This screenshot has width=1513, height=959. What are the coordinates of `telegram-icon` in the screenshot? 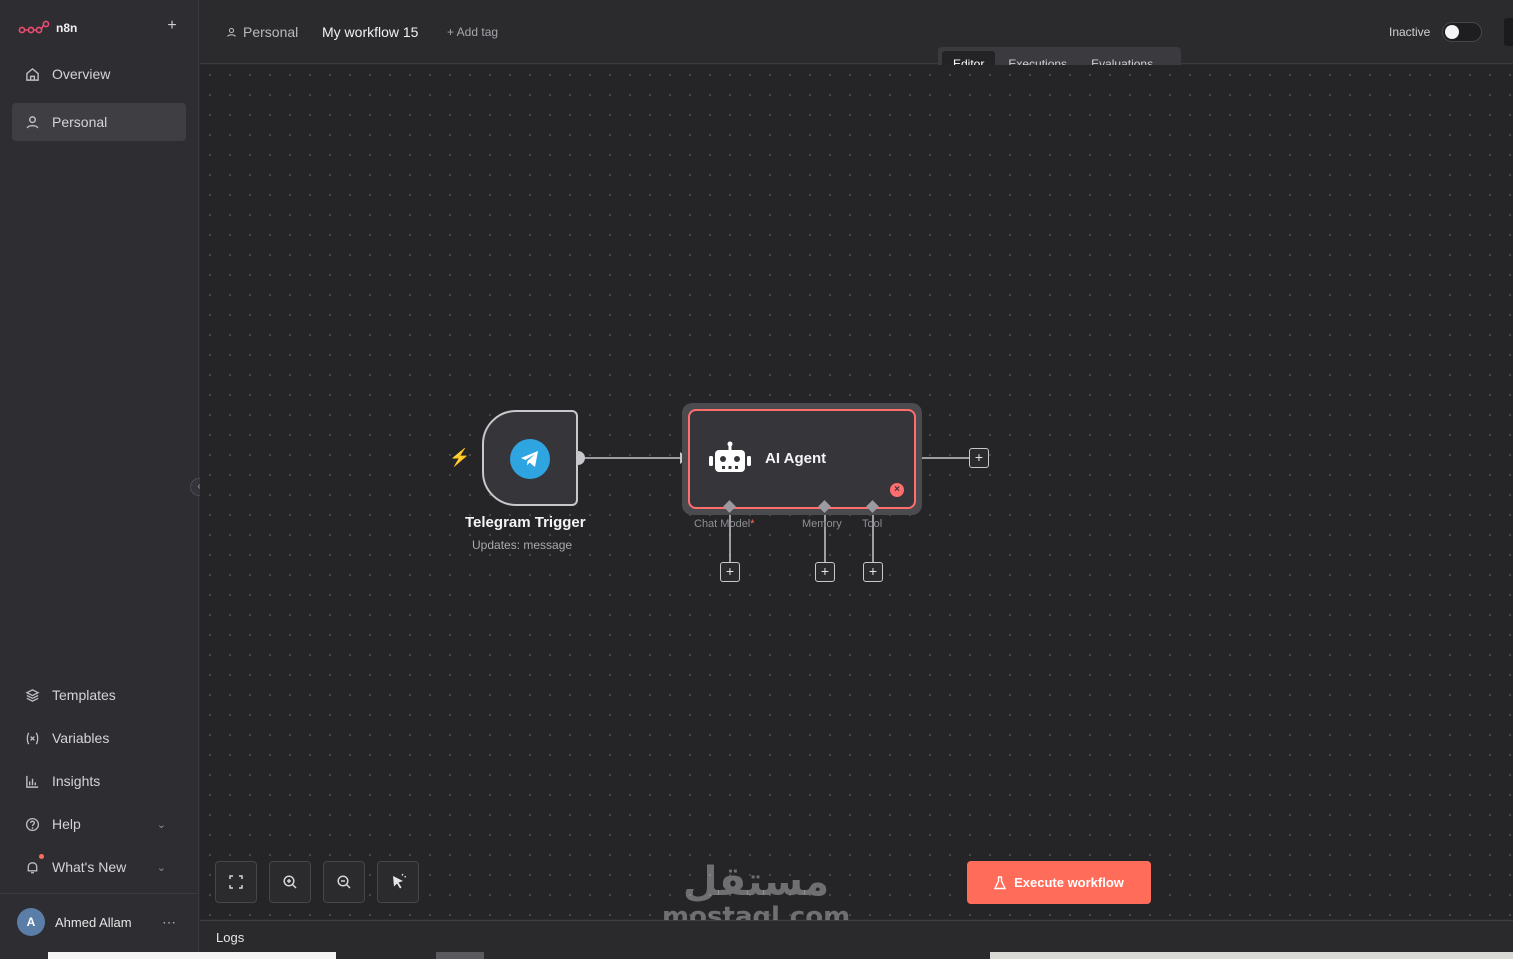 It's located at (530, 459).